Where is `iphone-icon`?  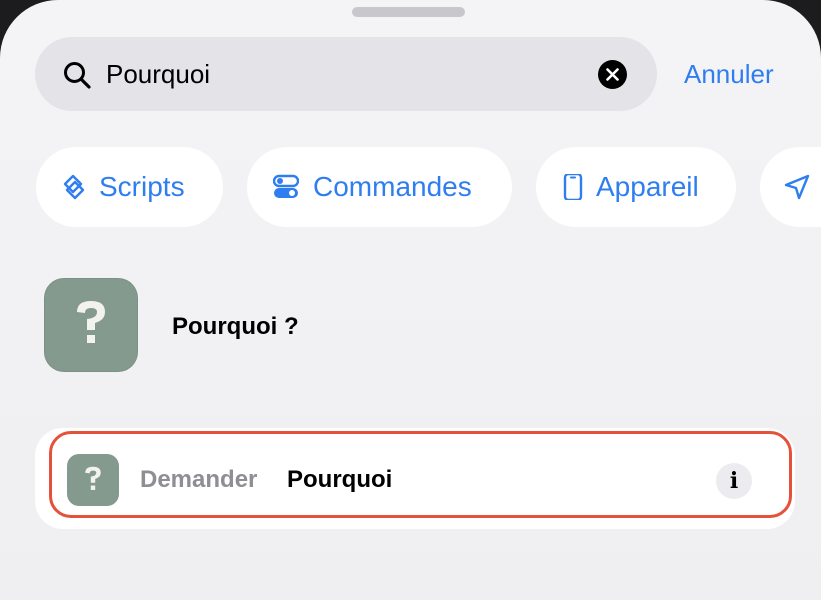 iphone-icon is located at coordinates (573, 187).